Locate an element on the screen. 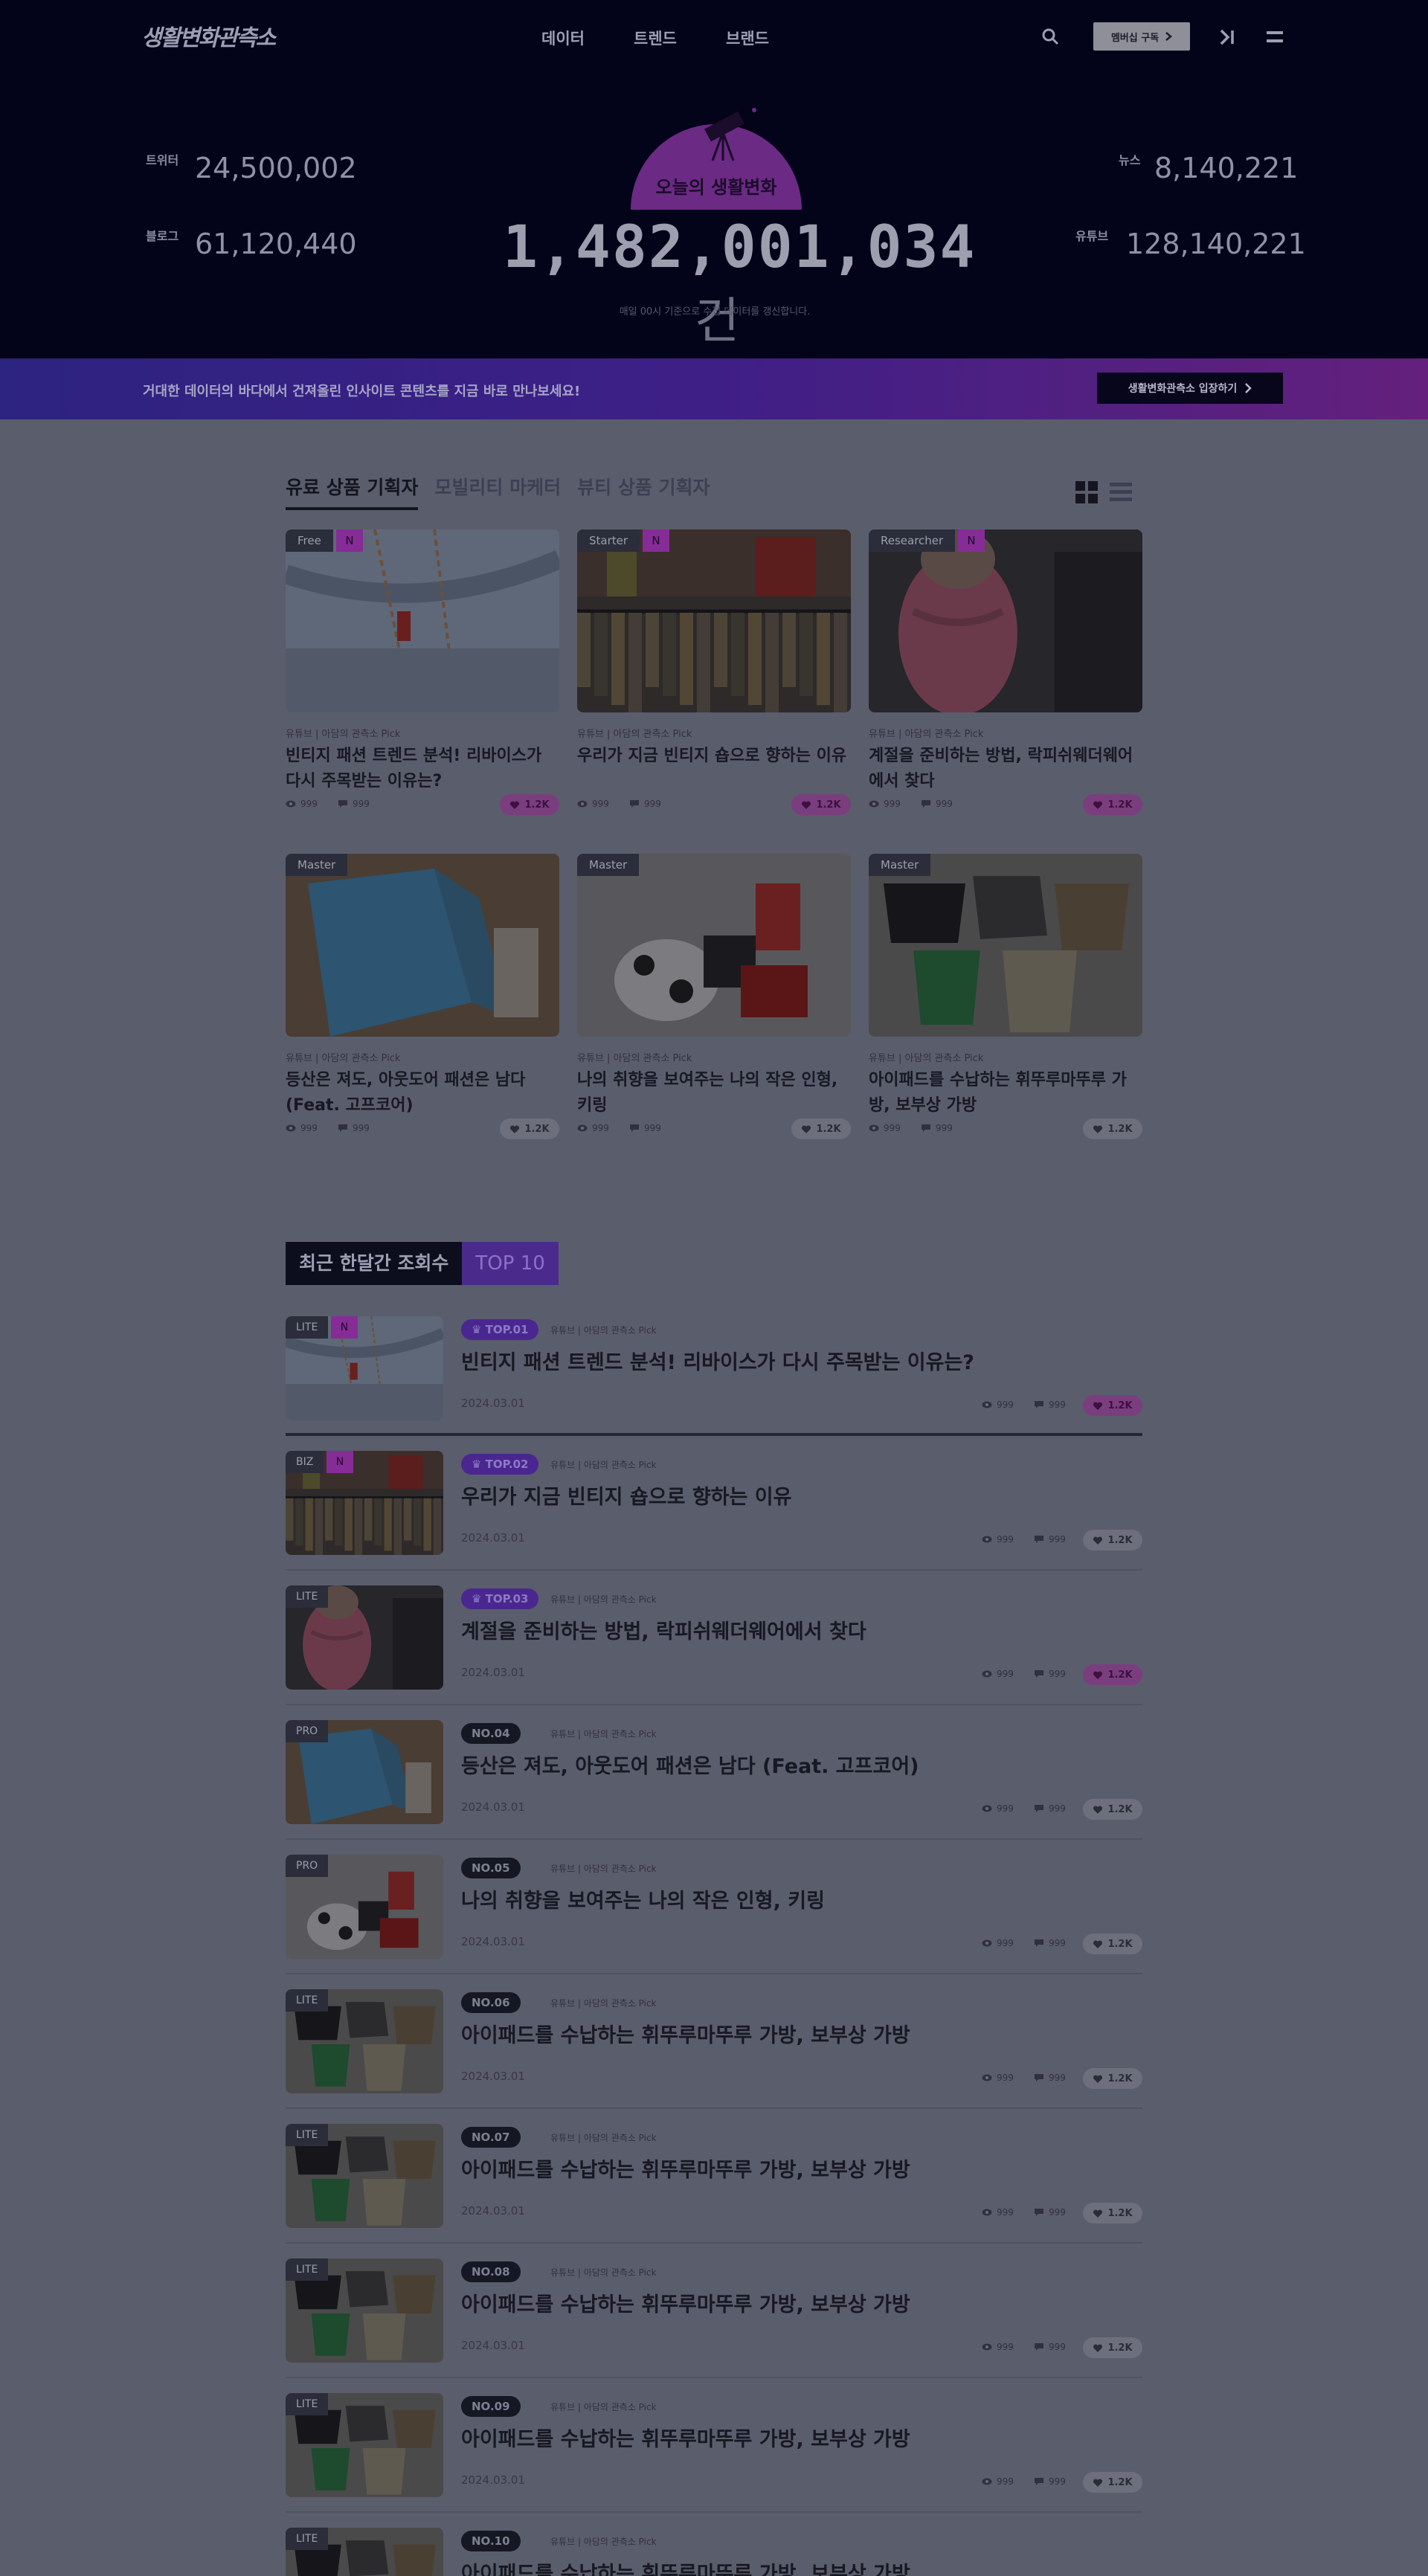 This screenshot has height=2576, width=1428. row-thumbnail: BIZ N is located at coordinates (364, 1503).